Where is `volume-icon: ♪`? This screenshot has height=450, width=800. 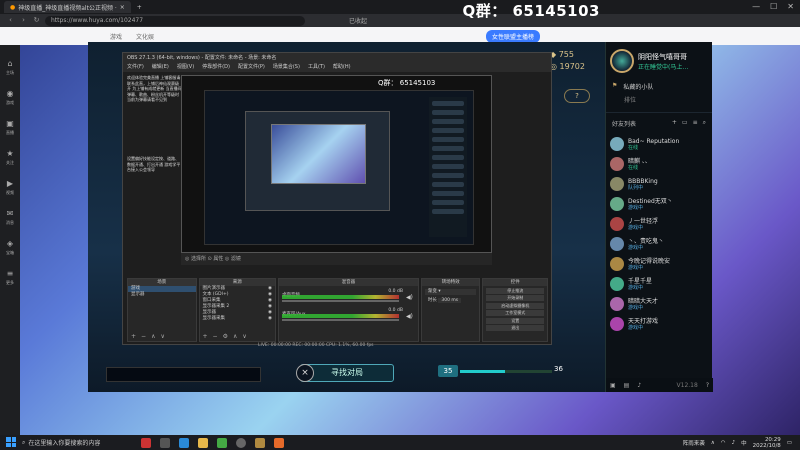 volume-icon: ♪ is located at coordinates (734, 443).